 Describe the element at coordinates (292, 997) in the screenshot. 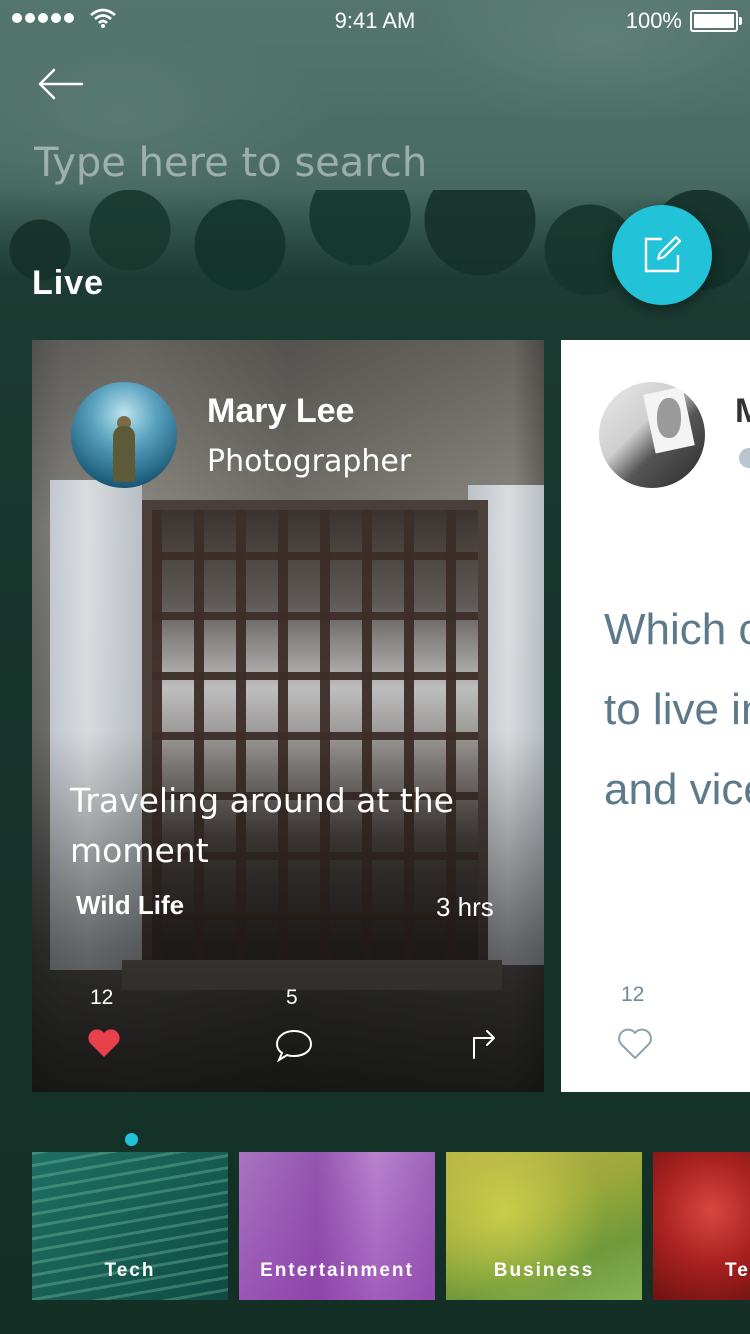

I see `comment-count: 5` at that location.